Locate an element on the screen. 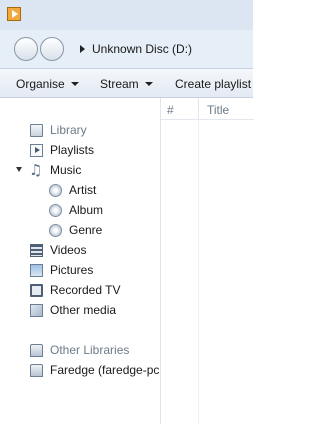  title-bar is located at coordinates (126, 15).